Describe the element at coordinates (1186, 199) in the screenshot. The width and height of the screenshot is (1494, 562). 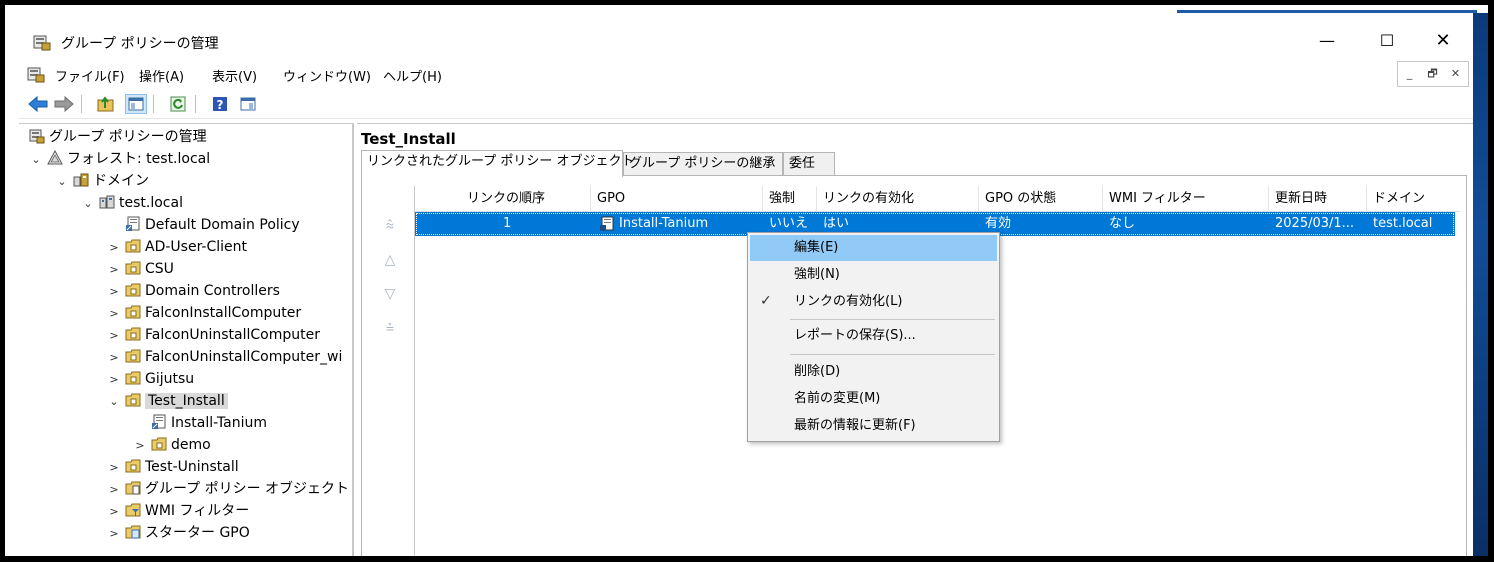
I see `column-wmi-filter: WMI フィルター` at that location.